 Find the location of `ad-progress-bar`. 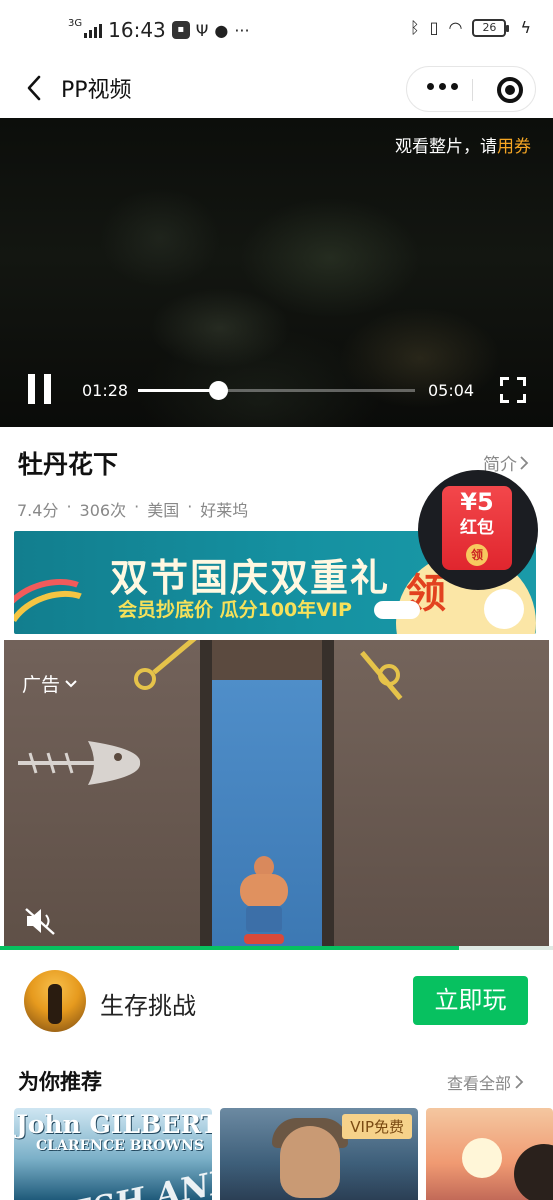

ad-progress-bar is located at coordinates (276, 948).